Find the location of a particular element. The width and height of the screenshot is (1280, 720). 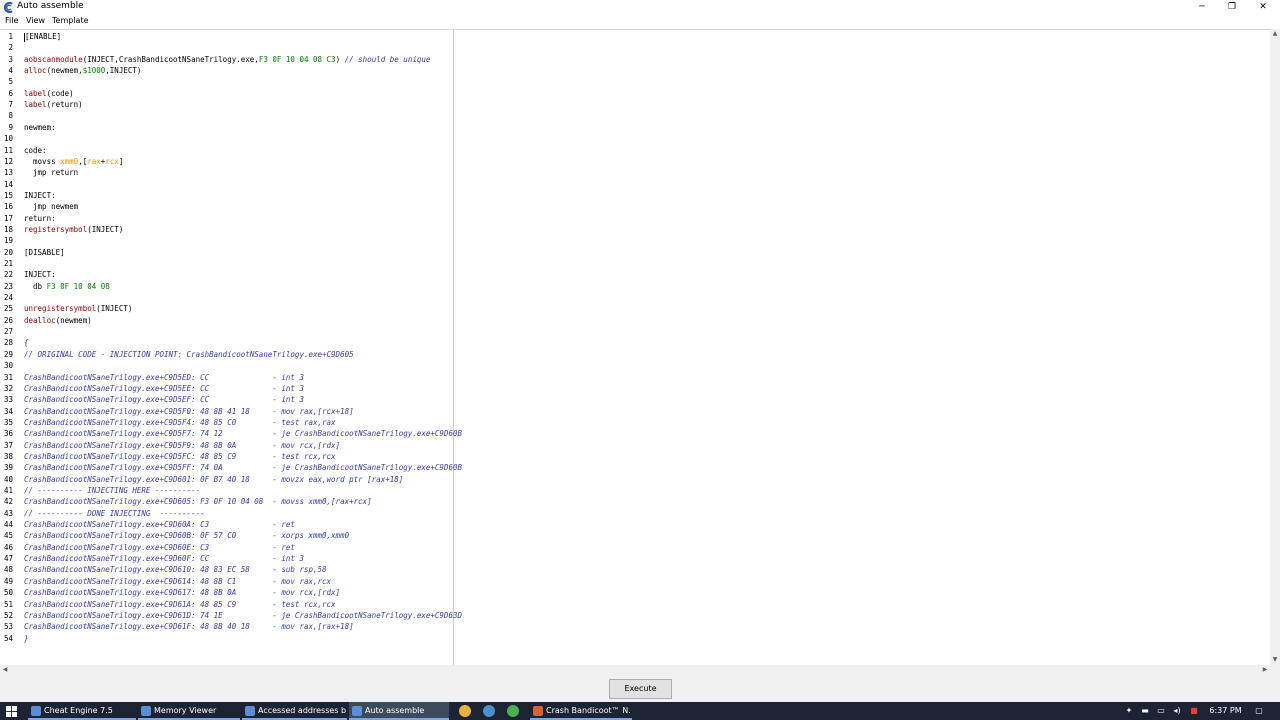

taskbar-task: Cheat Engine 7.5 is located at coordinates (82, 711).